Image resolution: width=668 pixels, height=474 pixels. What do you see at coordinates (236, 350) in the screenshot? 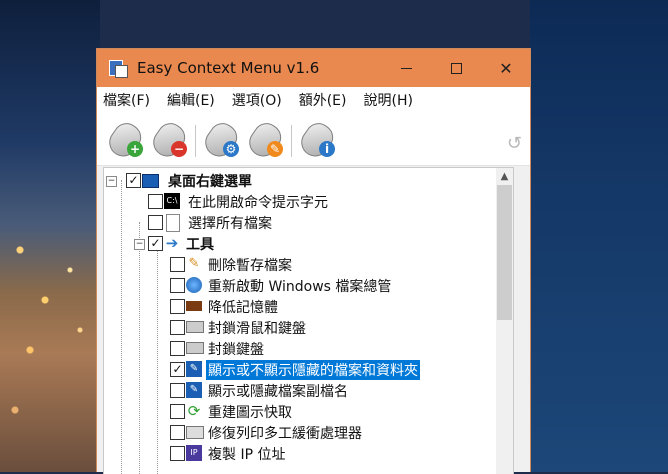
I see `tree-item-label: 封鎖鍵盤` at bounding box center [236, 350].